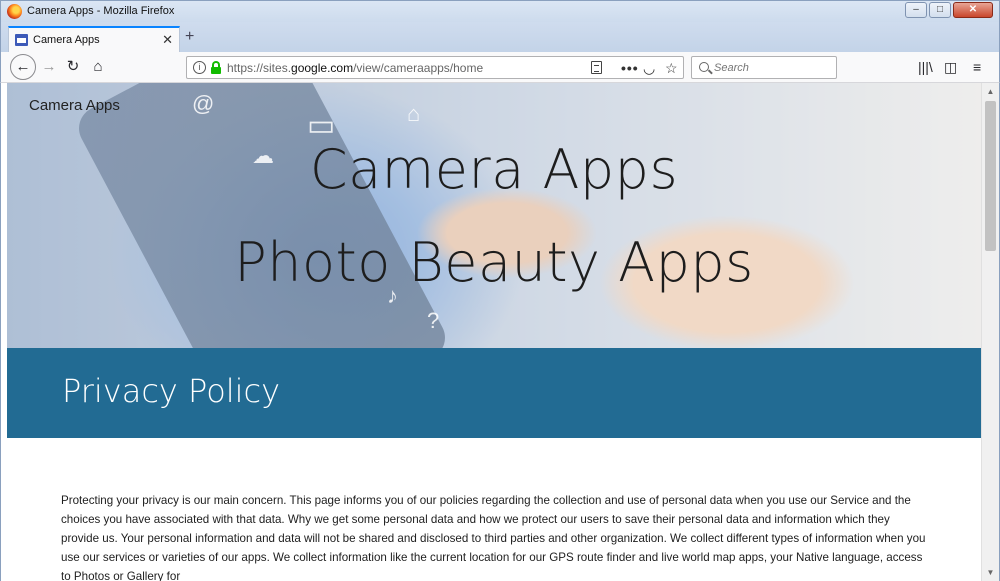 The height and width of the screenshot is (581, 1000). Describe the element at coordinates (973, 10) in the screenshot. I see `close-window-button: ✕` at that location.